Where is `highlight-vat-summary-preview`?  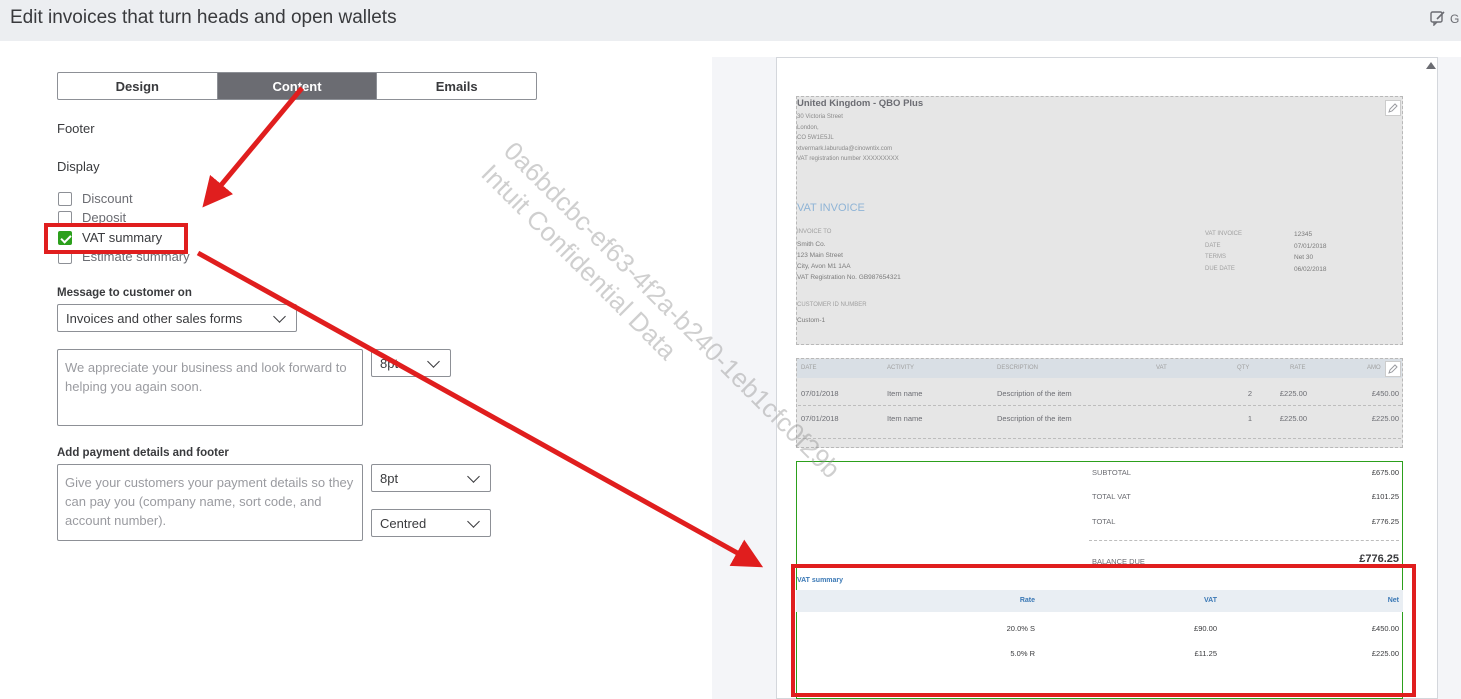 highlight-vat-summary-preview is located at coordinates (1103, 630).